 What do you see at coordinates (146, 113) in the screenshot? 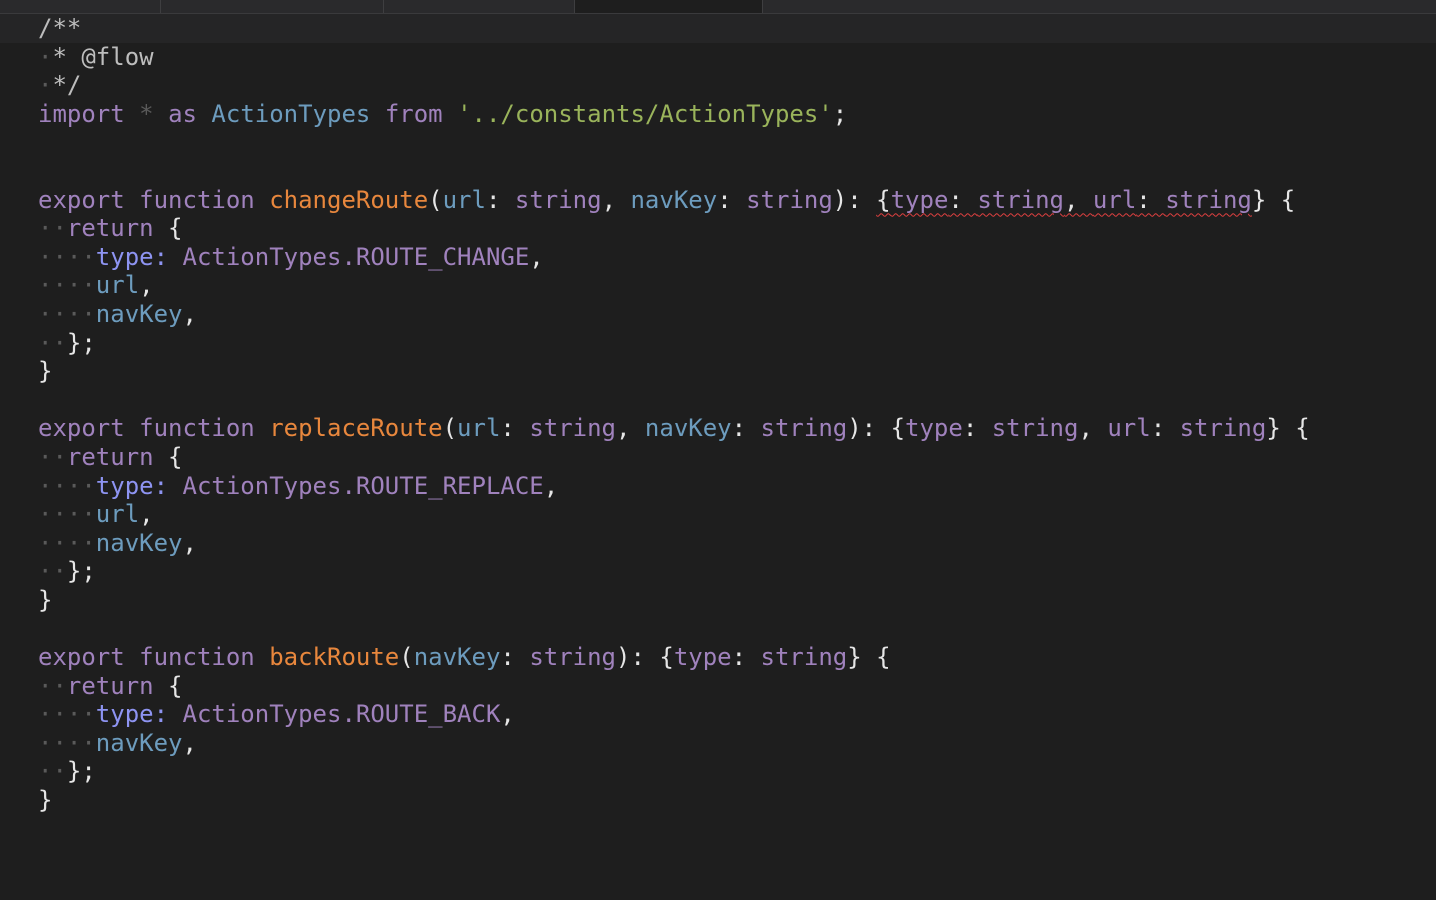
I see `operator-token: *` at bounding box center [146, 113].